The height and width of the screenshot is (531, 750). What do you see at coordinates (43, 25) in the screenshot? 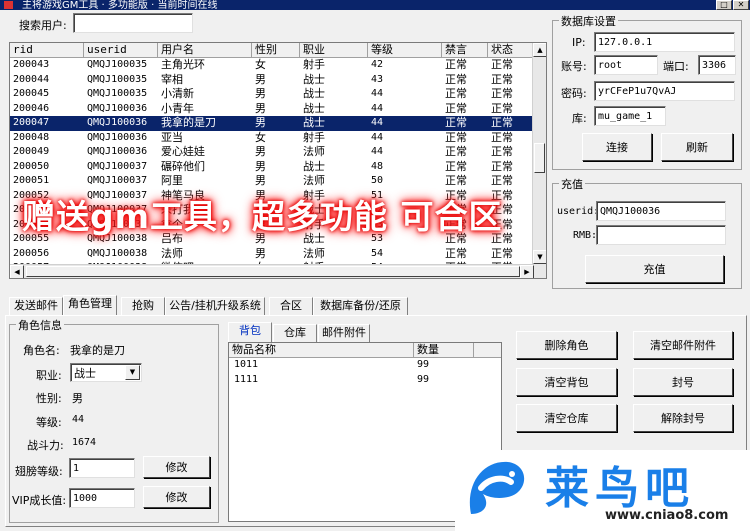
I see `search-label: 搜索用户:` at bounding box center [43, 25].